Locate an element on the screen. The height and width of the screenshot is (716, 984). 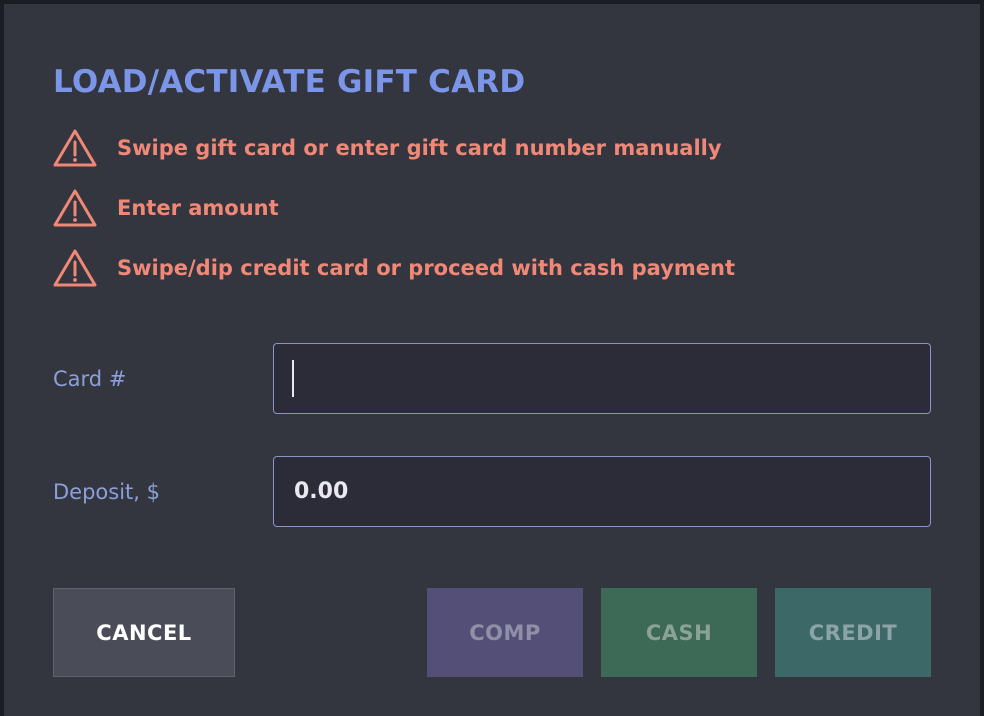
warning-enter-amount: Enter amount is located at coordinates (165, 208).